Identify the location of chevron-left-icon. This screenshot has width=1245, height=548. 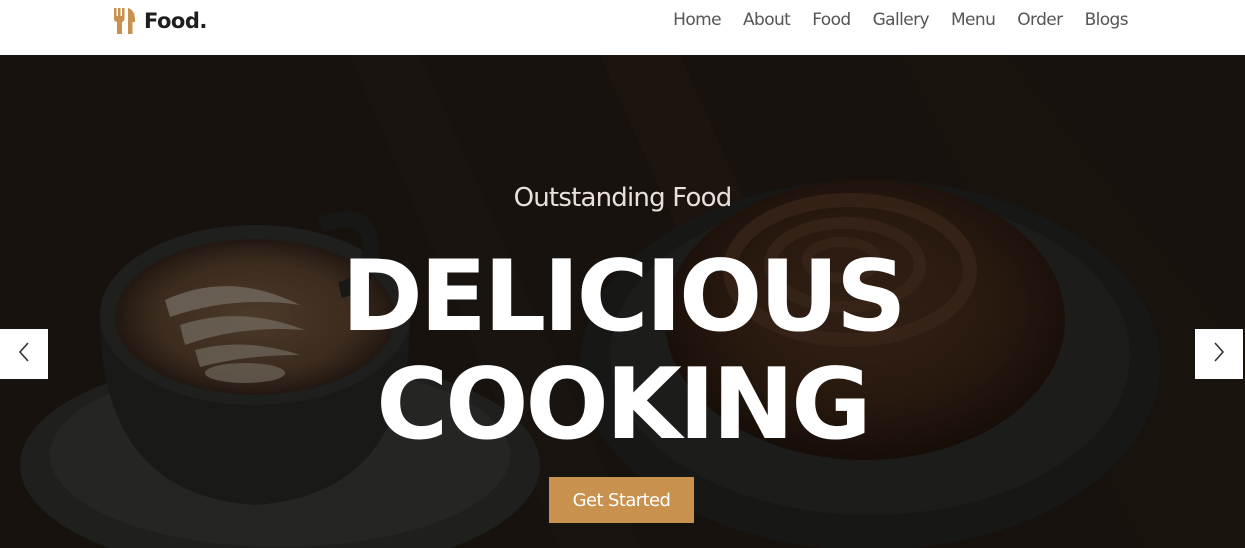
(24, 354).